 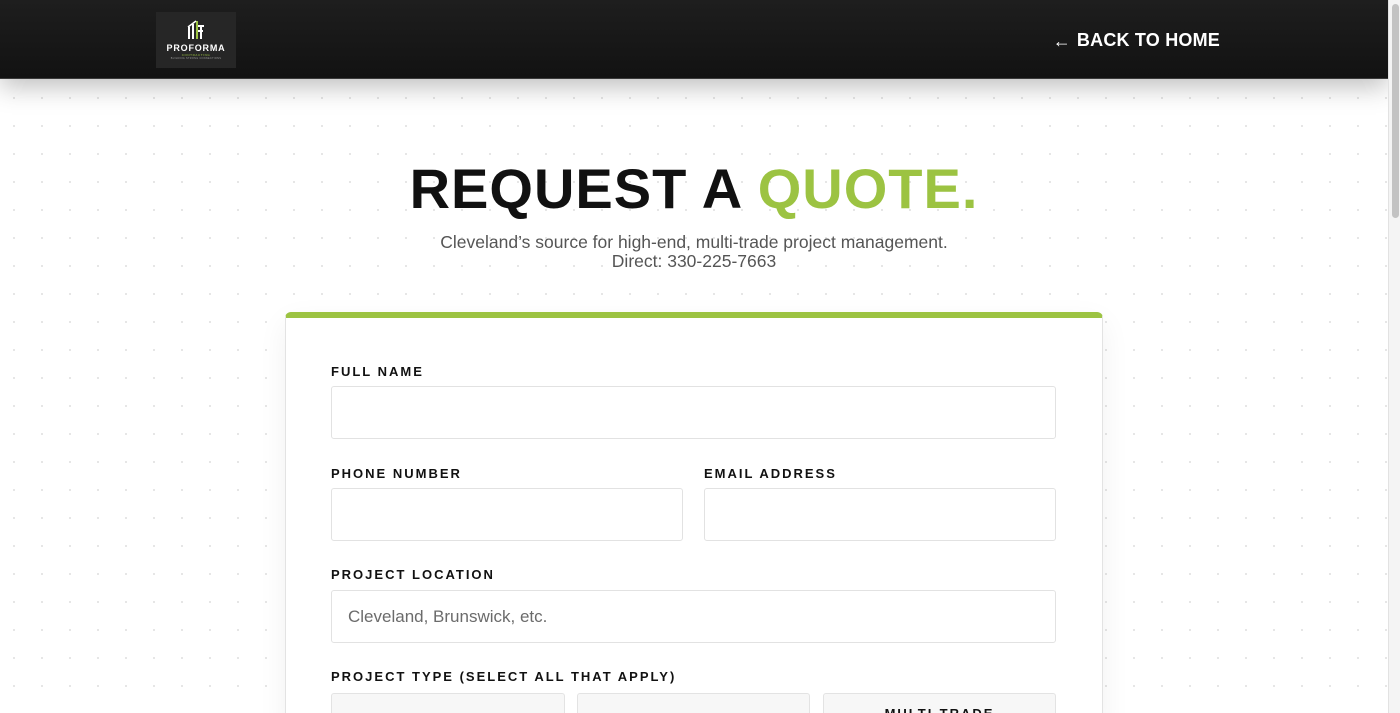 I want to click on email-address-input, so click(x=880, y=514).